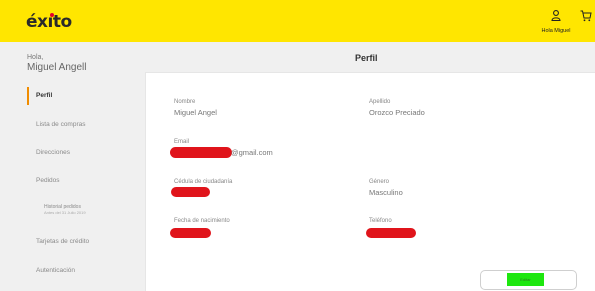 The height and width of the screenshot is (291, 595). Describe the element at coordinates (397, 112) in the screenshot. I see `apellido-value: Orozco Preciado` at that location.